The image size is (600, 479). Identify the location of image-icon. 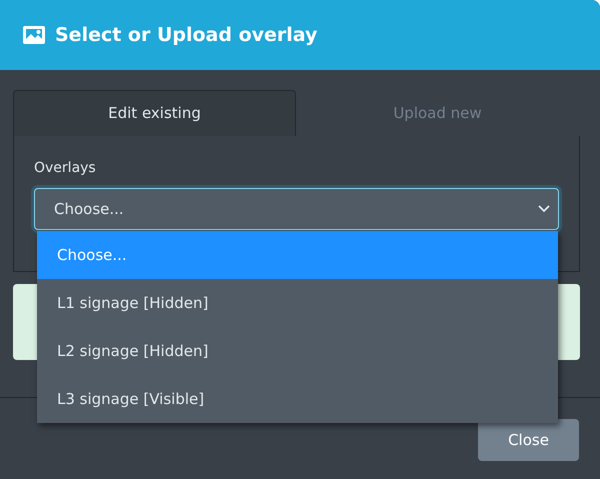
(34, 35).